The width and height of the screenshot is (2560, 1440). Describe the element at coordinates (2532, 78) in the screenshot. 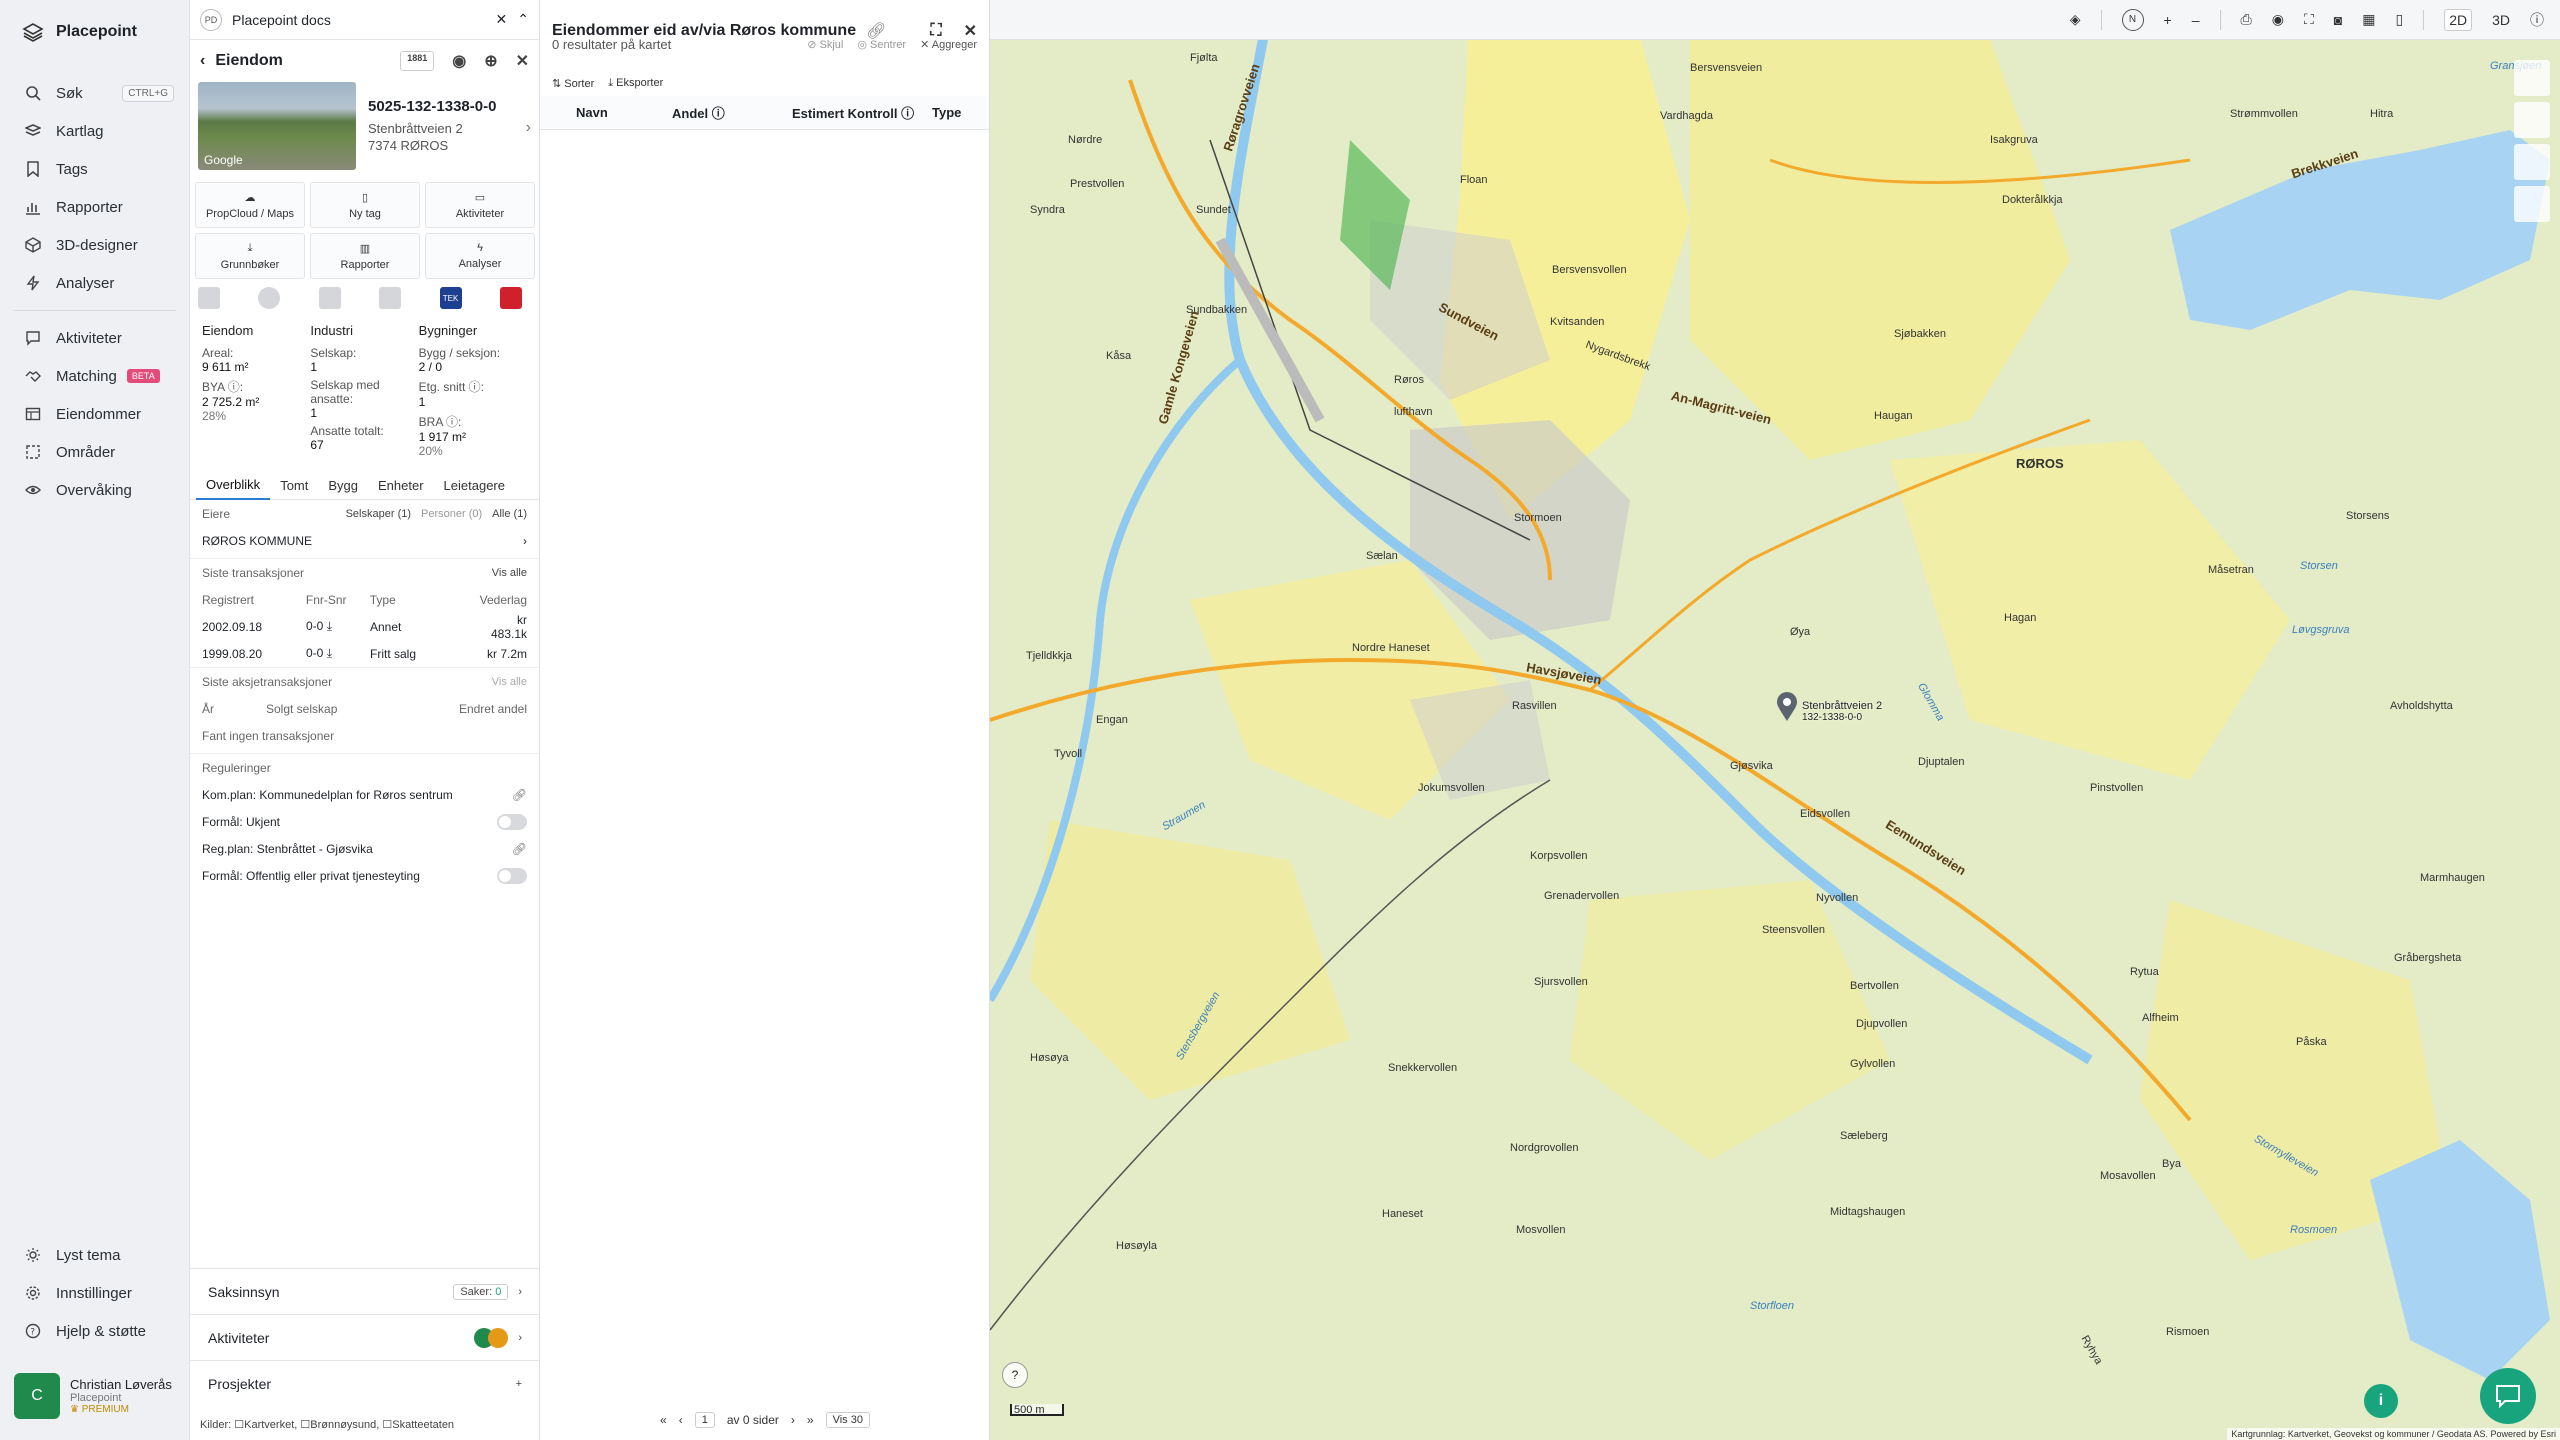

I see `layer-style-button` at that location.